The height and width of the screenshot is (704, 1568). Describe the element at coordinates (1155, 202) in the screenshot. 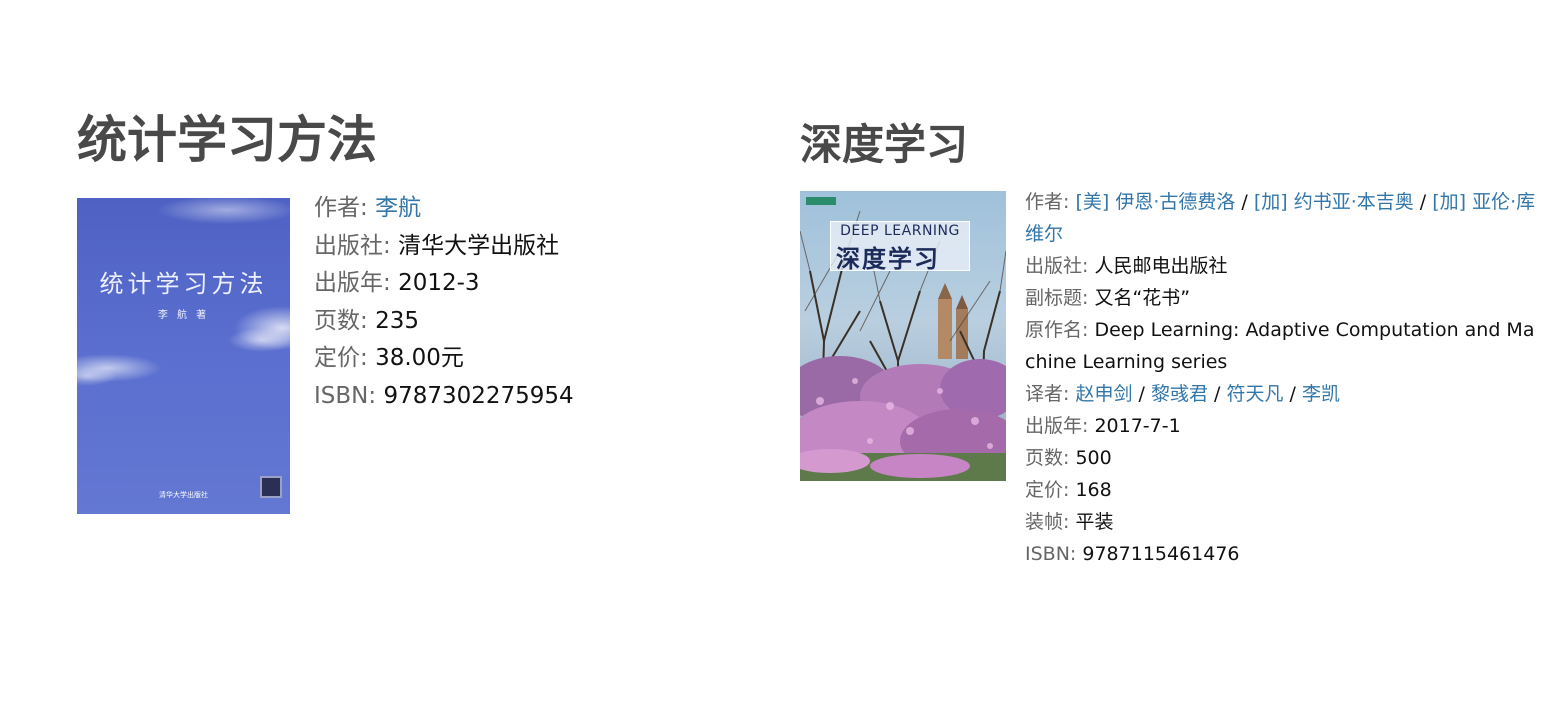

I see `author-link: [美] 伊恩·古德费洛` at that location.